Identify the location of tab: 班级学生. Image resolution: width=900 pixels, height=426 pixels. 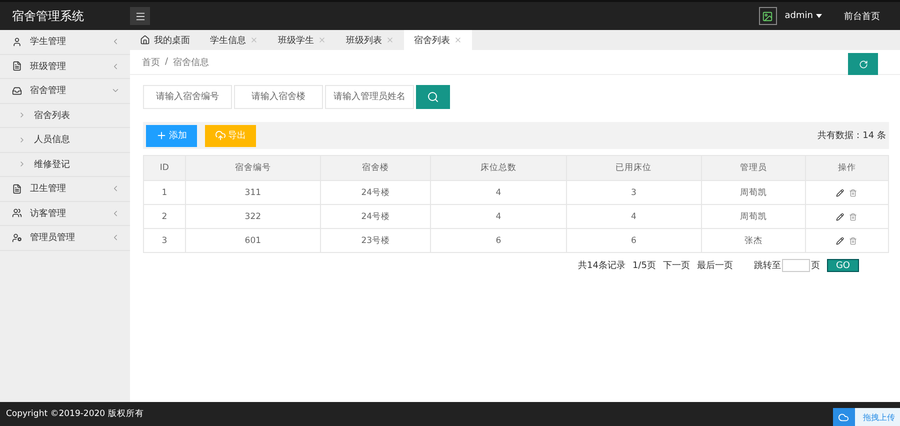
(302, 40).